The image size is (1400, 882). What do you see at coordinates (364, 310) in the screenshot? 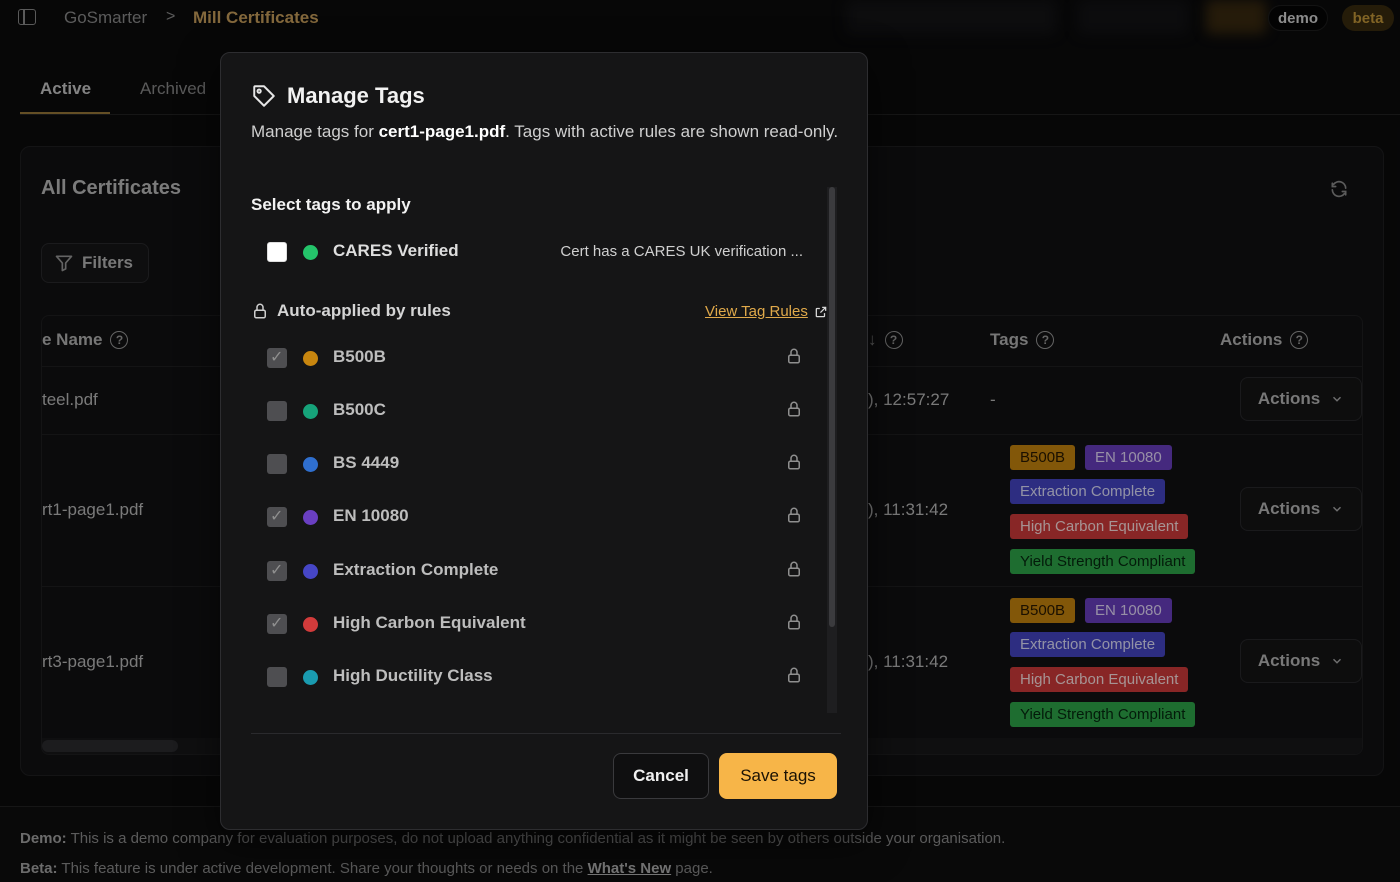
I see `auto-applied-label: Auto-applied by rules` at bounding box center [364, 310].